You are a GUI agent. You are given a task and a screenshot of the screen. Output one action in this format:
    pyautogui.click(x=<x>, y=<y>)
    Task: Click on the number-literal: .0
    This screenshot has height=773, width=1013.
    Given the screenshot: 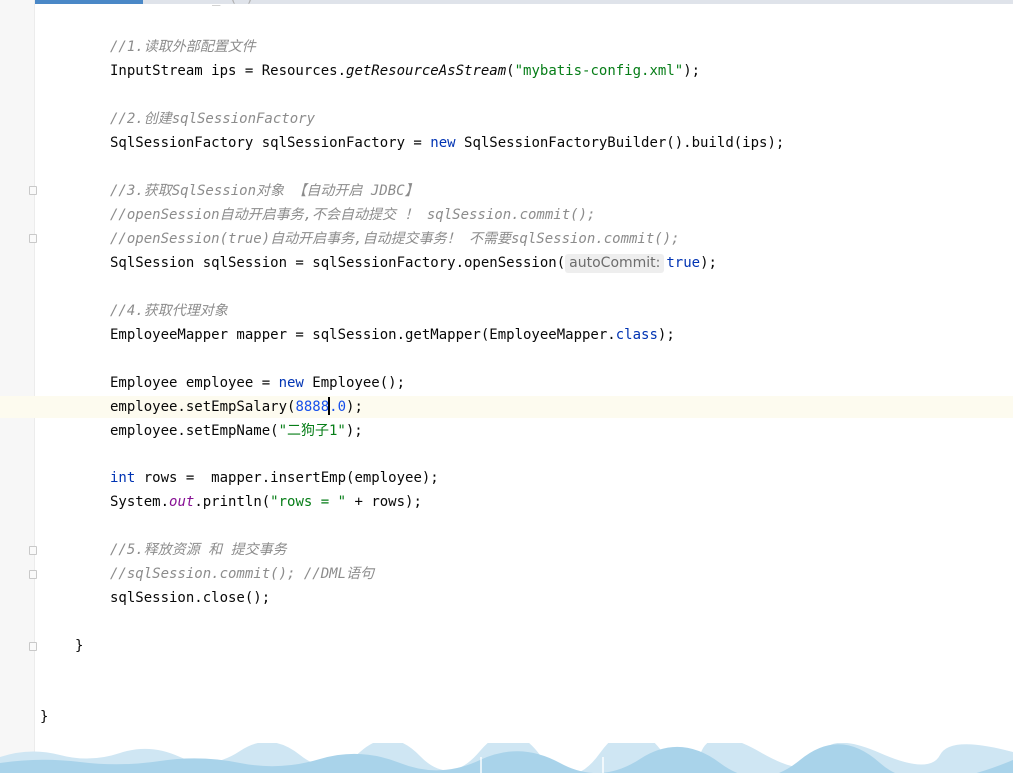 What is the action you would take?
    pyautogui.click(x=338, y=407)
    